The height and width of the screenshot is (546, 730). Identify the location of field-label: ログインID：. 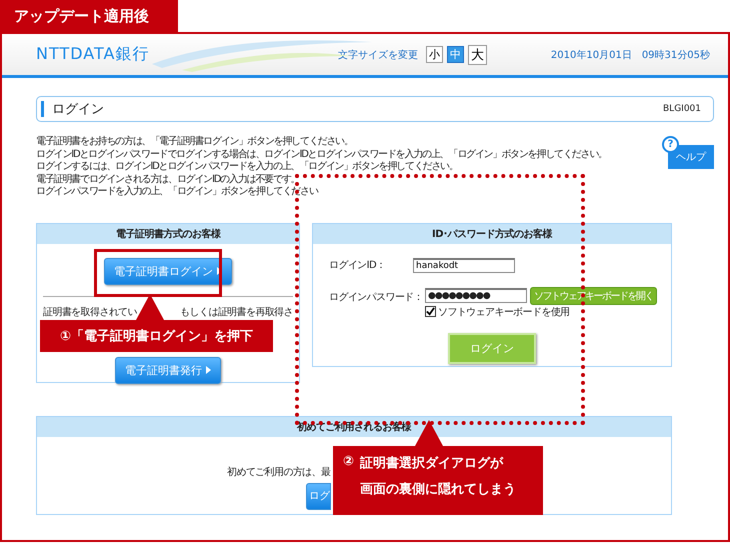
(357, 265).